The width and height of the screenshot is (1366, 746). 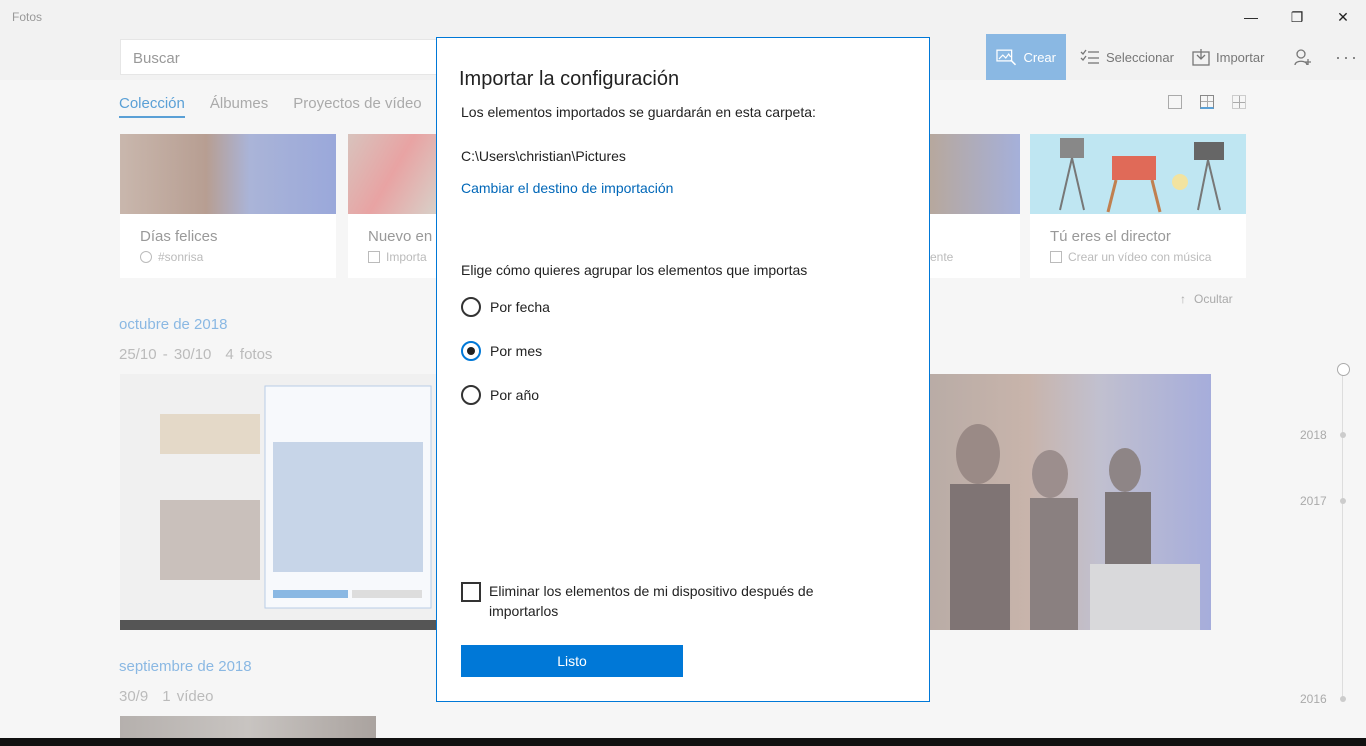 I want to click on radio-label: Por fecha, so click(x=520, y=307).